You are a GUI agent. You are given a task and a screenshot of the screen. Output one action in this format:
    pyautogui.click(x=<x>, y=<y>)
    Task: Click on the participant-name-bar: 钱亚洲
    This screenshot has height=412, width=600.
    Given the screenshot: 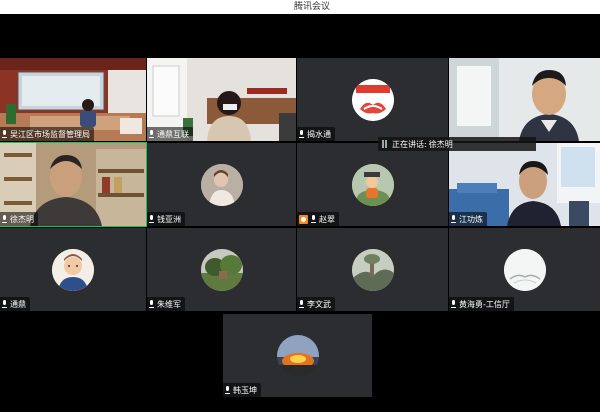 What is the action you would take?
    pyautogui.click(x=166, y=219)
    